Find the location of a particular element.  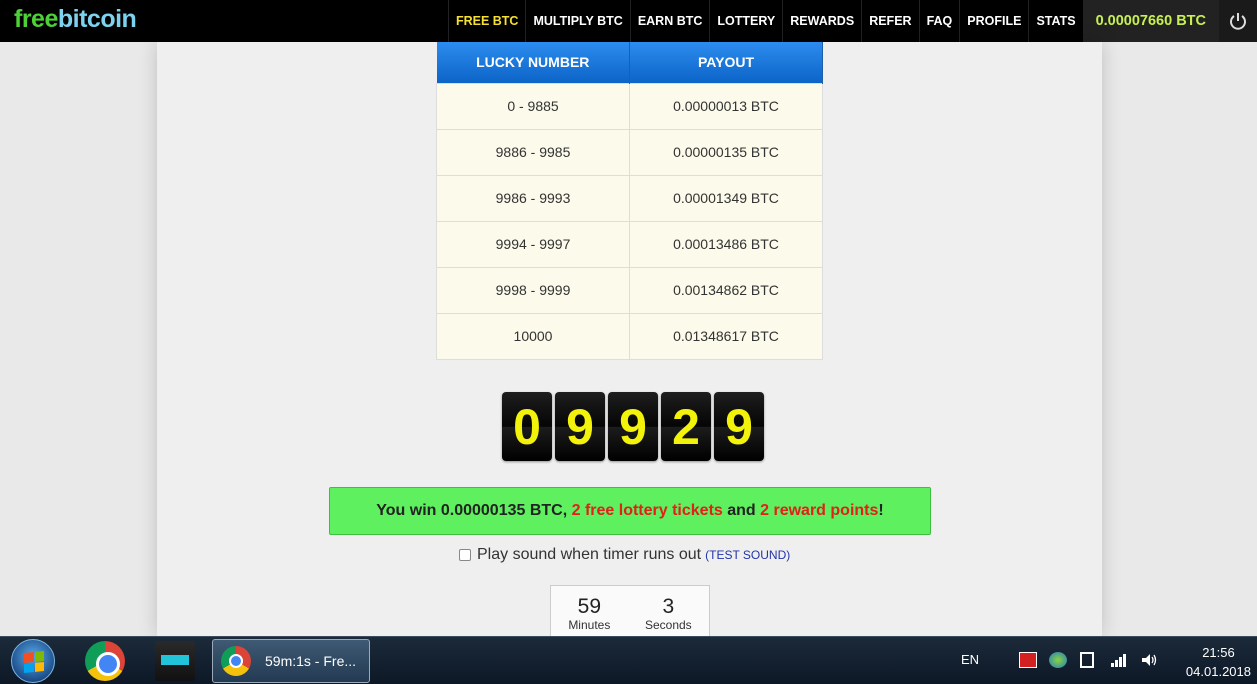

lucky-digit: 0 is located at coordinates (527, 426).